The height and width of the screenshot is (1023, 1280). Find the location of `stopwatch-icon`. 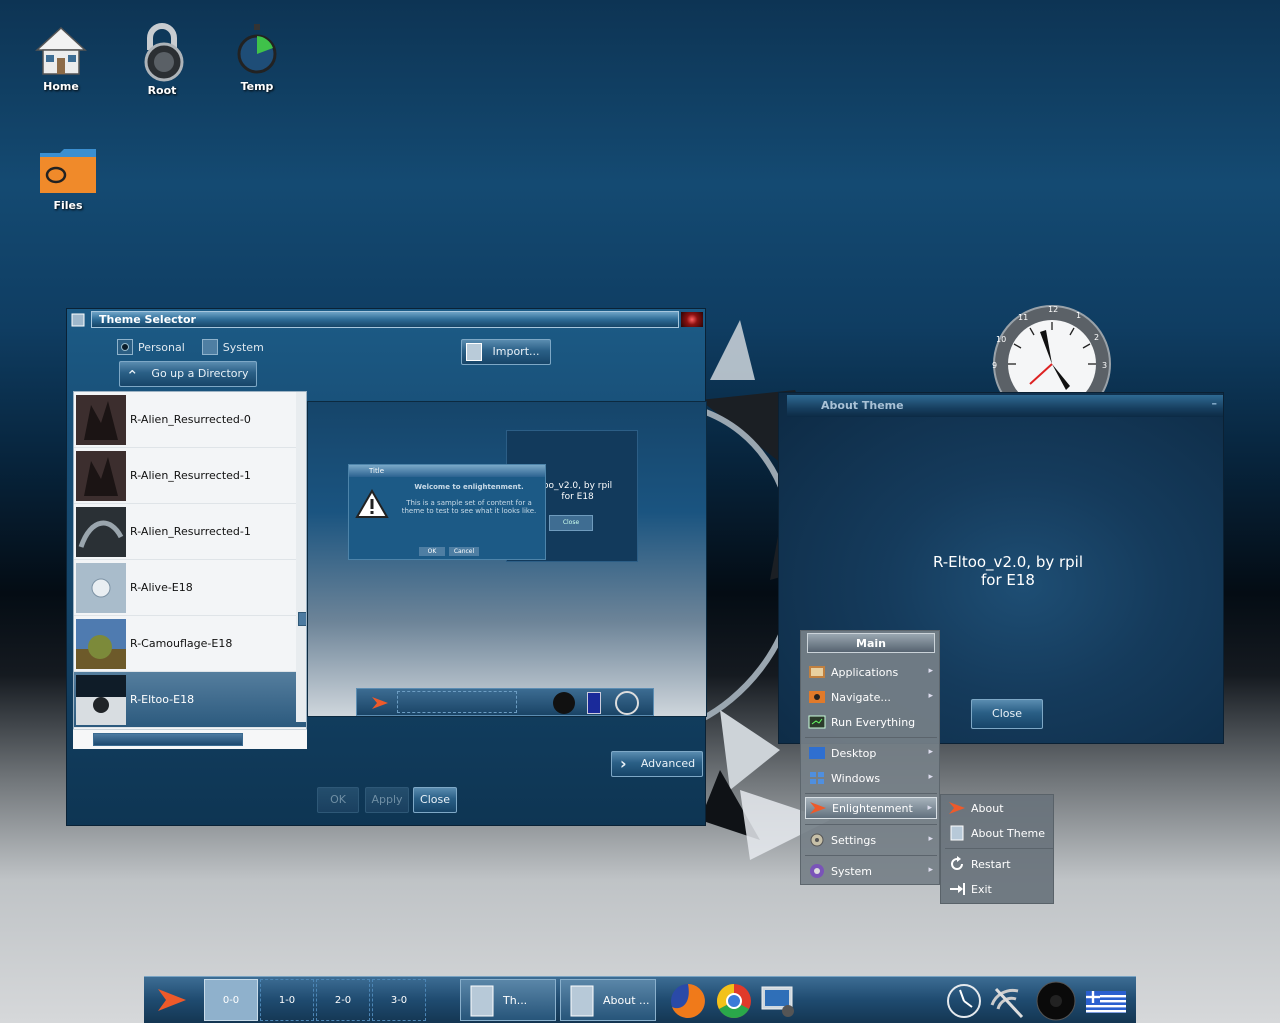

stopwatch-icon is located at coordinates (257, 49).